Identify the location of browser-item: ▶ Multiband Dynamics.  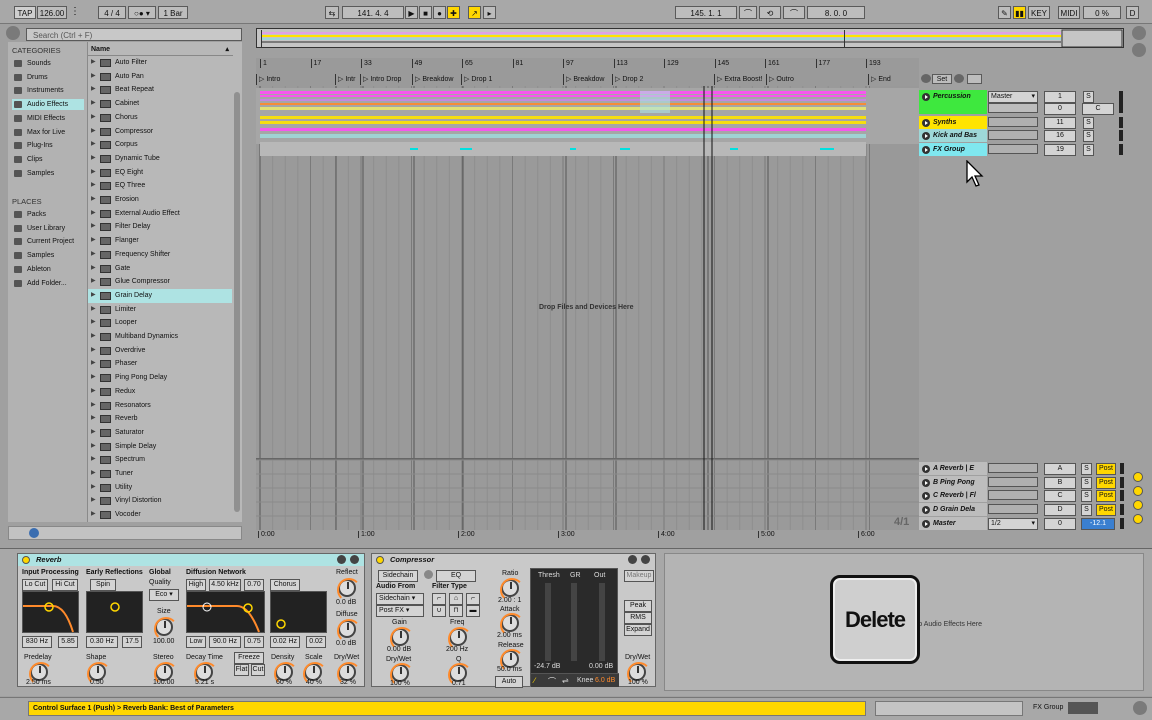
(160, 337).